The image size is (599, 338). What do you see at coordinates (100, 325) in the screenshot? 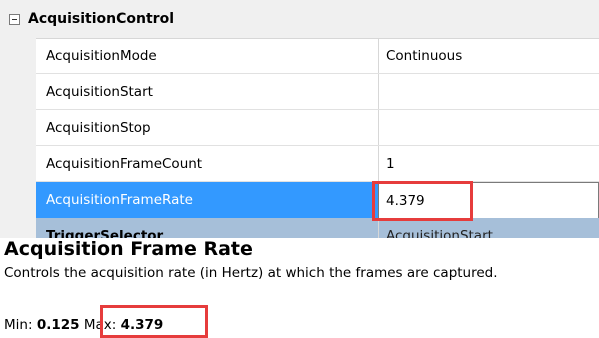
I see `max-label: Max:` at bounding box center [100, 325].